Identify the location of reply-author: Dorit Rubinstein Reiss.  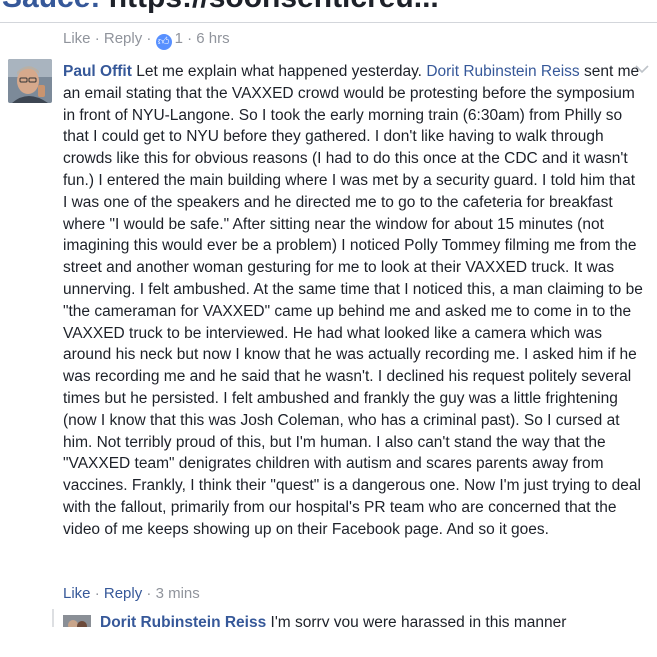
(183, 620).